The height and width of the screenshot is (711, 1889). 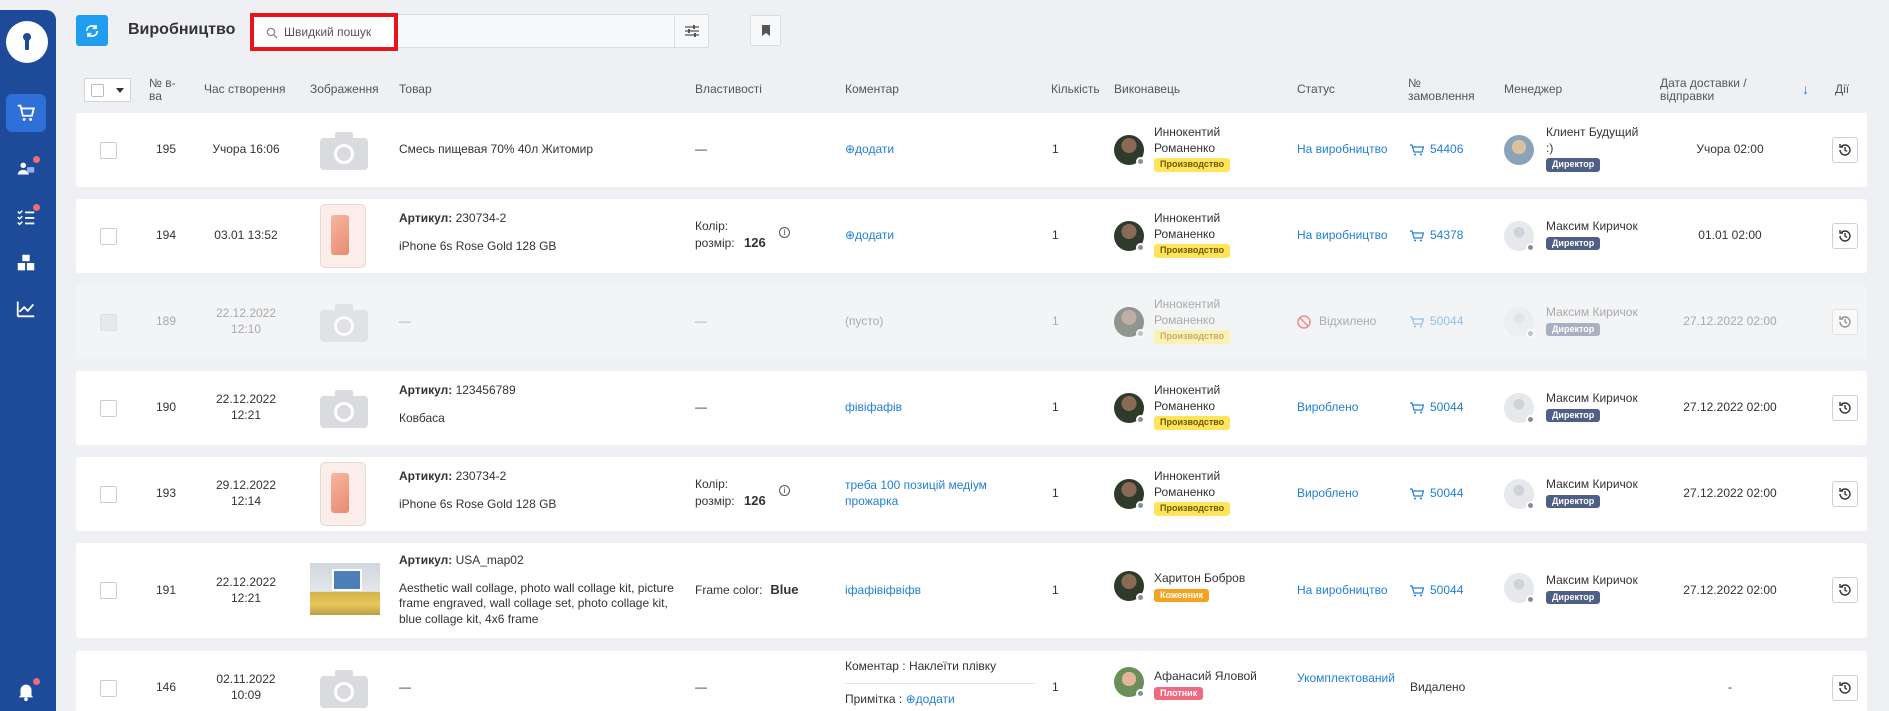 What do you see at coordinates (691, 31) in the screenshot?
I see `filter-button` at bounding box center [691, 31].